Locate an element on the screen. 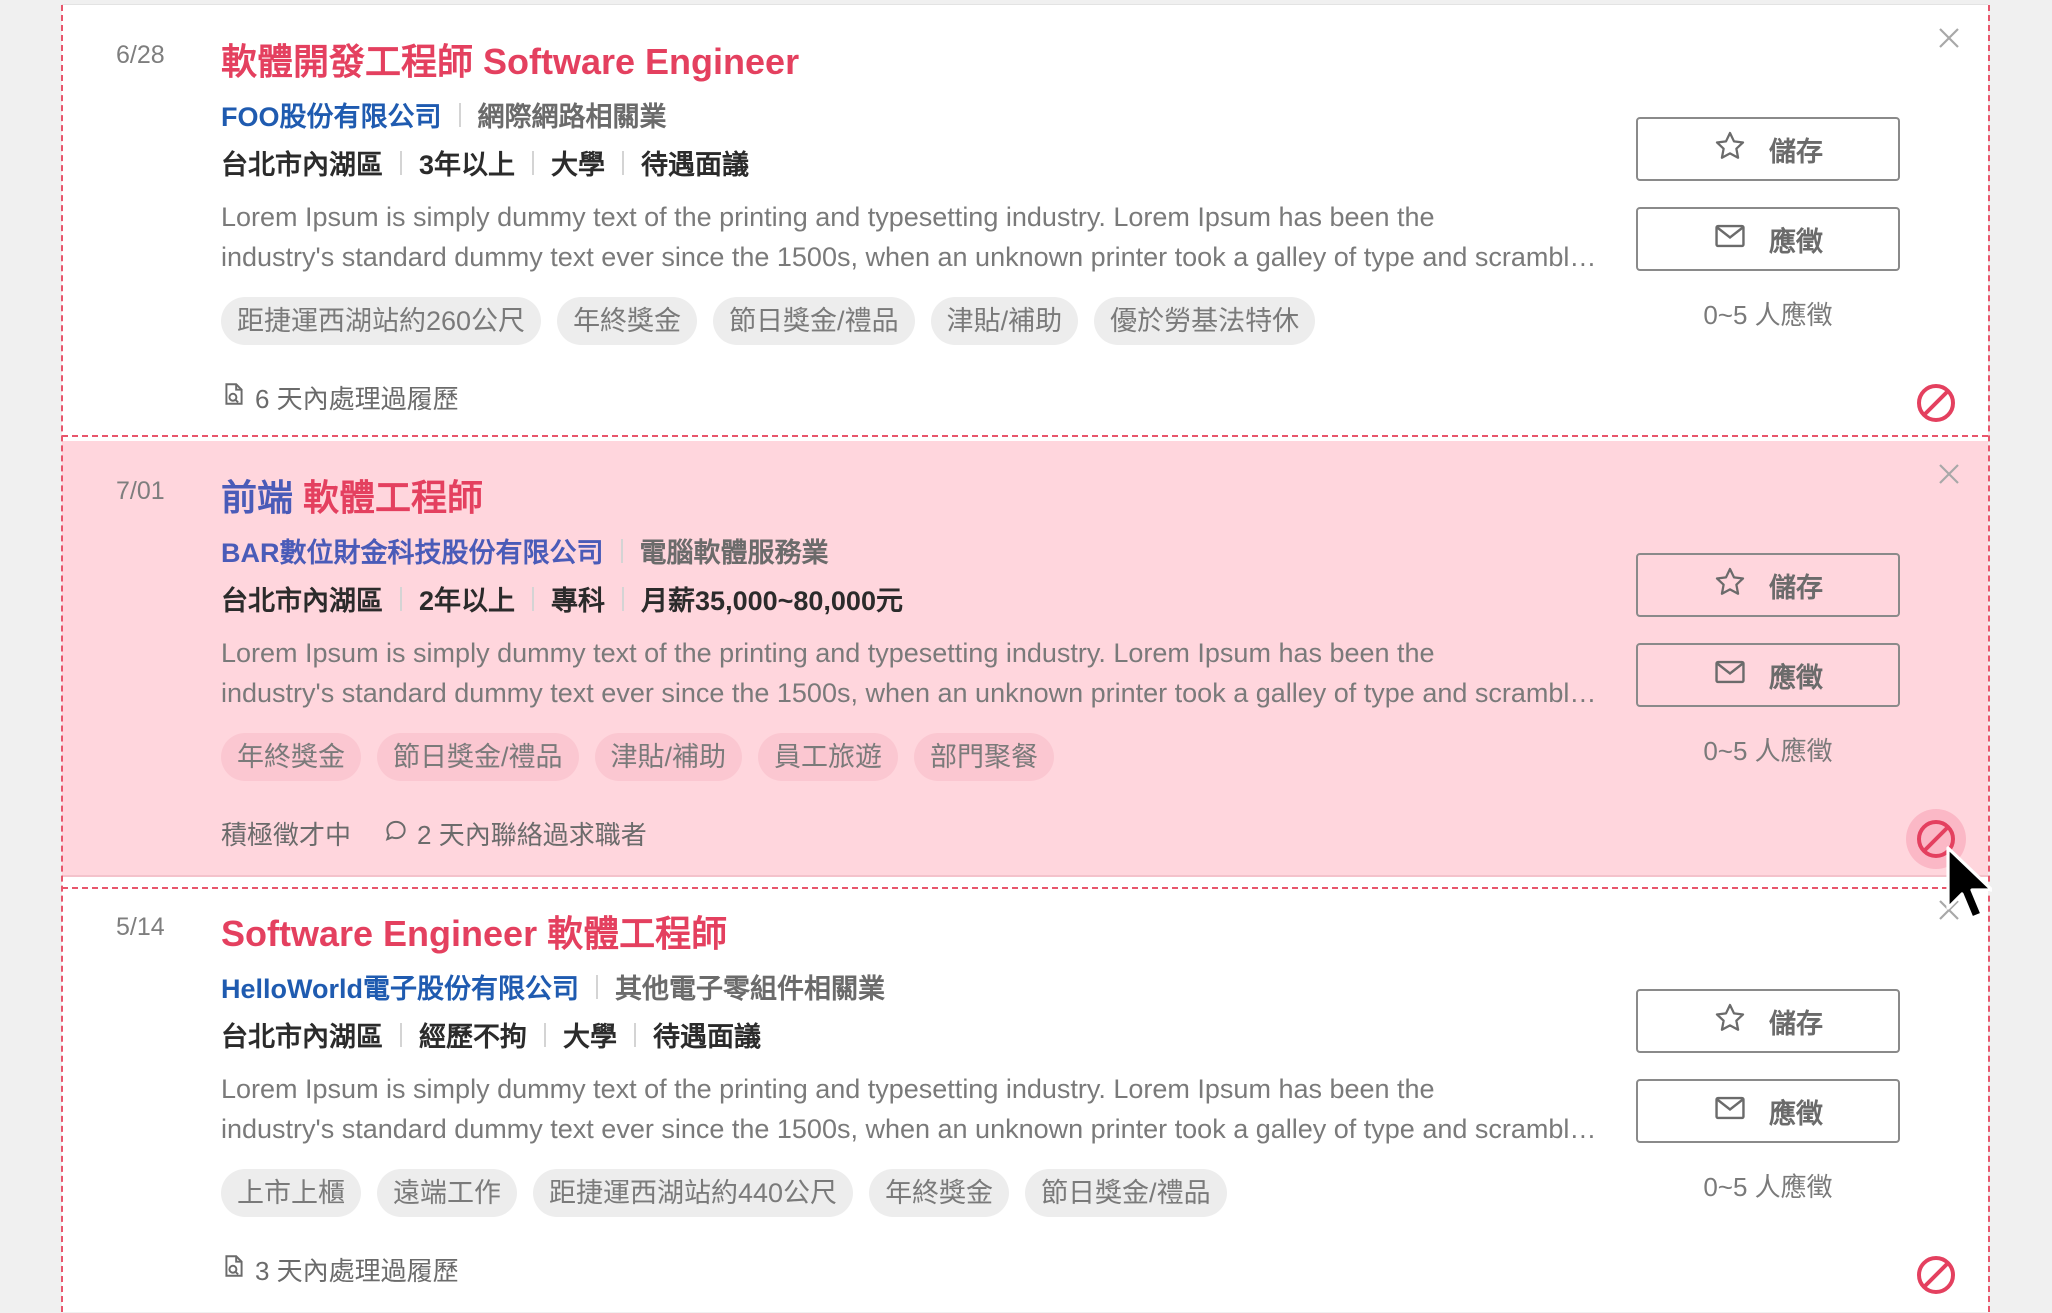 Image resolution: width=2052 pixels, height=1313 pixels. experience: 2年以上 is located at coordinates (467, 601).